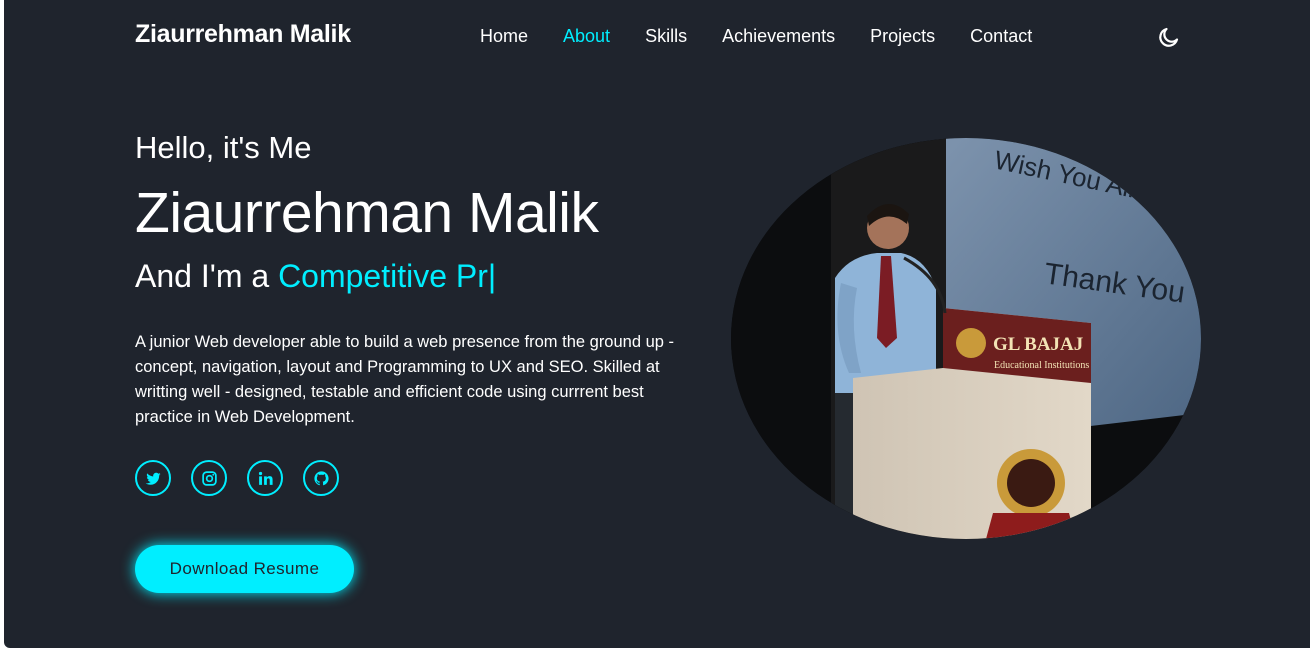 Image resolution: width=1310 pixels, height=648 pixels. I want to click on twitter-icon, so click(153, 478).